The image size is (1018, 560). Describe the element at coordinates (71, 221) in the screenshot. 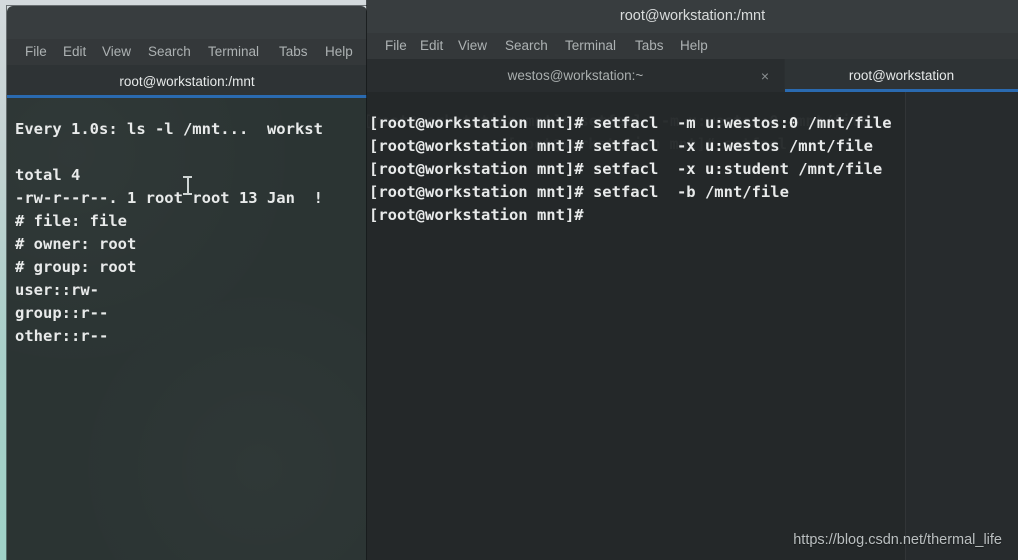

I see `terminal-line: # file: file` at that location.